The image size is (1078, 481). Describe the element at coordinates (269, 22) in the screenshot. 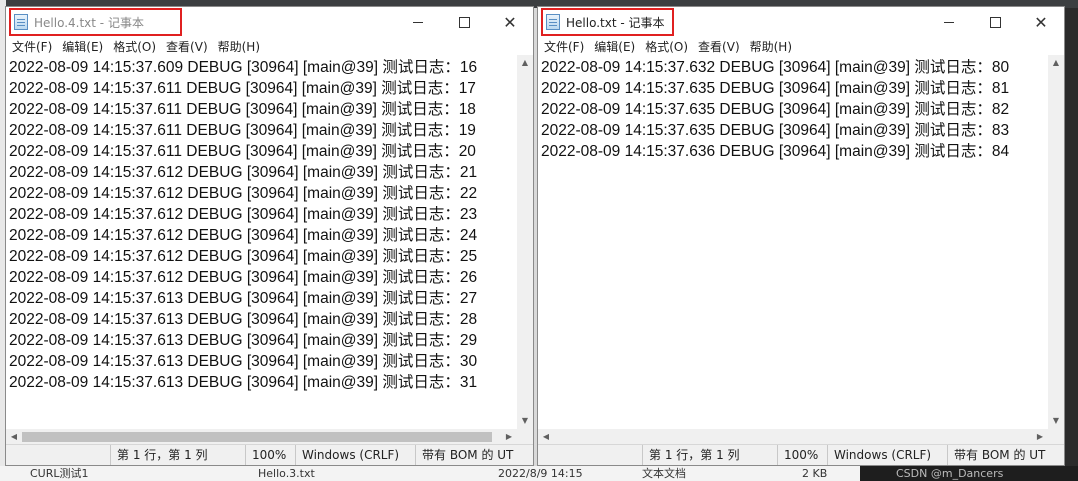

I see `title-bar: Hello.4.txt - 记事本 ✕` at that location.